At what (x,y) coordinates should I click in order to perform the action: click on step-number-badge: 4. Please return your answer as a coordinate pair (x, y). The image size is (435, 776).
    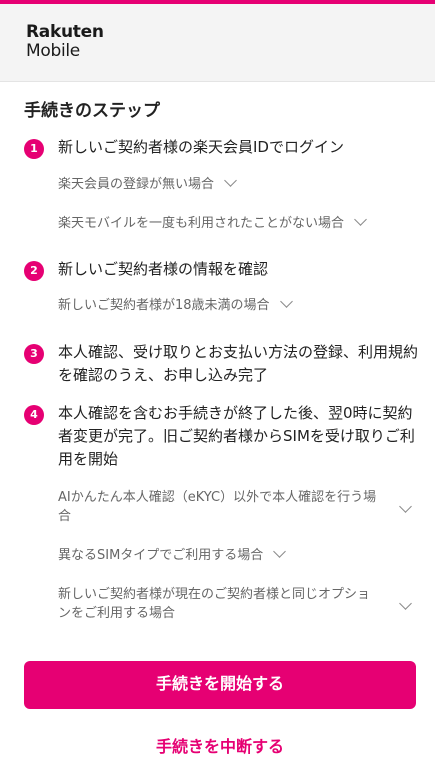
    Looking at the image, I should click on (34, 415).